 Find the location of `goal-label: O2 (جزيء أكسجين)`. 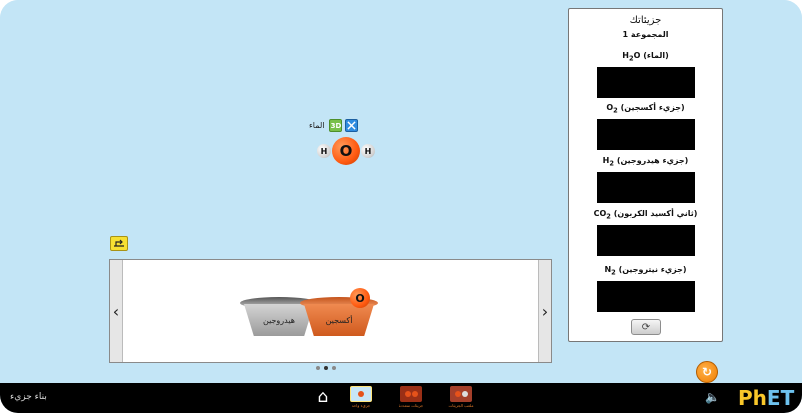

goal-label: O2 (جزيء أكسجين) is located at coordinates (645, 109).